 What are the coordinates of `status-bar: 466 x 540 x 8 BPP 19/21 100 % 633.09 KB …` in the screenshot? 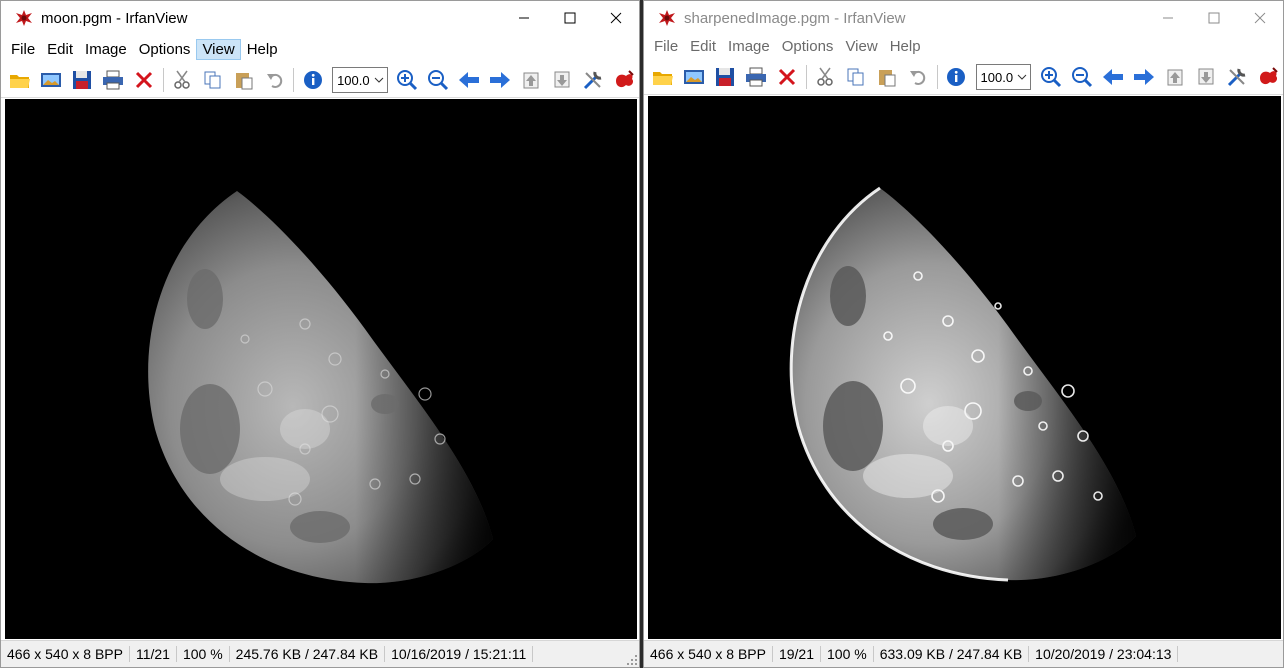 It's located at (963, 653).